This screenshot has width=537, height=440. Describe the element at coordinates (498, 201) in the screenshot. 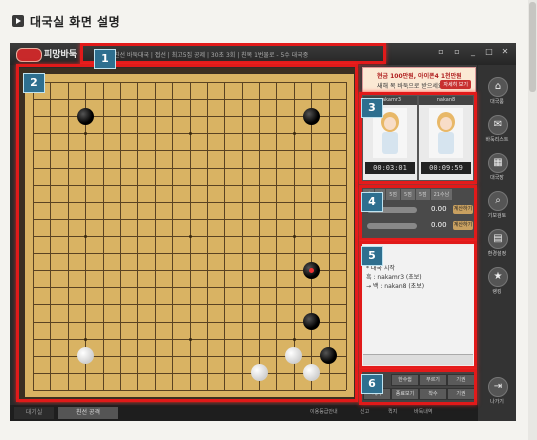

I see `review-icon: ⌕` at that location.